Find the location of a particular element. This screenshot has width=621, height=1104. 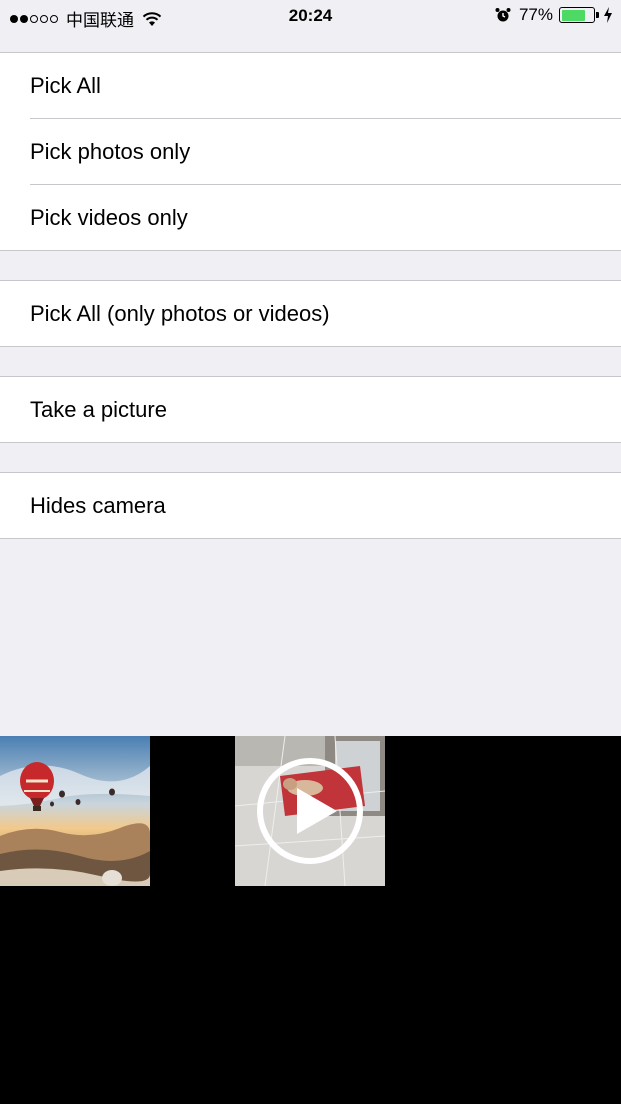

pick-videos-only-label: Pick videos only is located at coordinates (109, 217).